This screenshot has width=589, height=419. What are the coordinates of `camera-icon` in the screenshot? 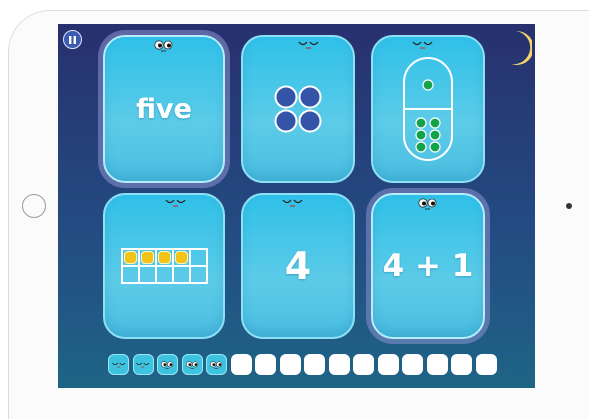 It's located at (569, 206).